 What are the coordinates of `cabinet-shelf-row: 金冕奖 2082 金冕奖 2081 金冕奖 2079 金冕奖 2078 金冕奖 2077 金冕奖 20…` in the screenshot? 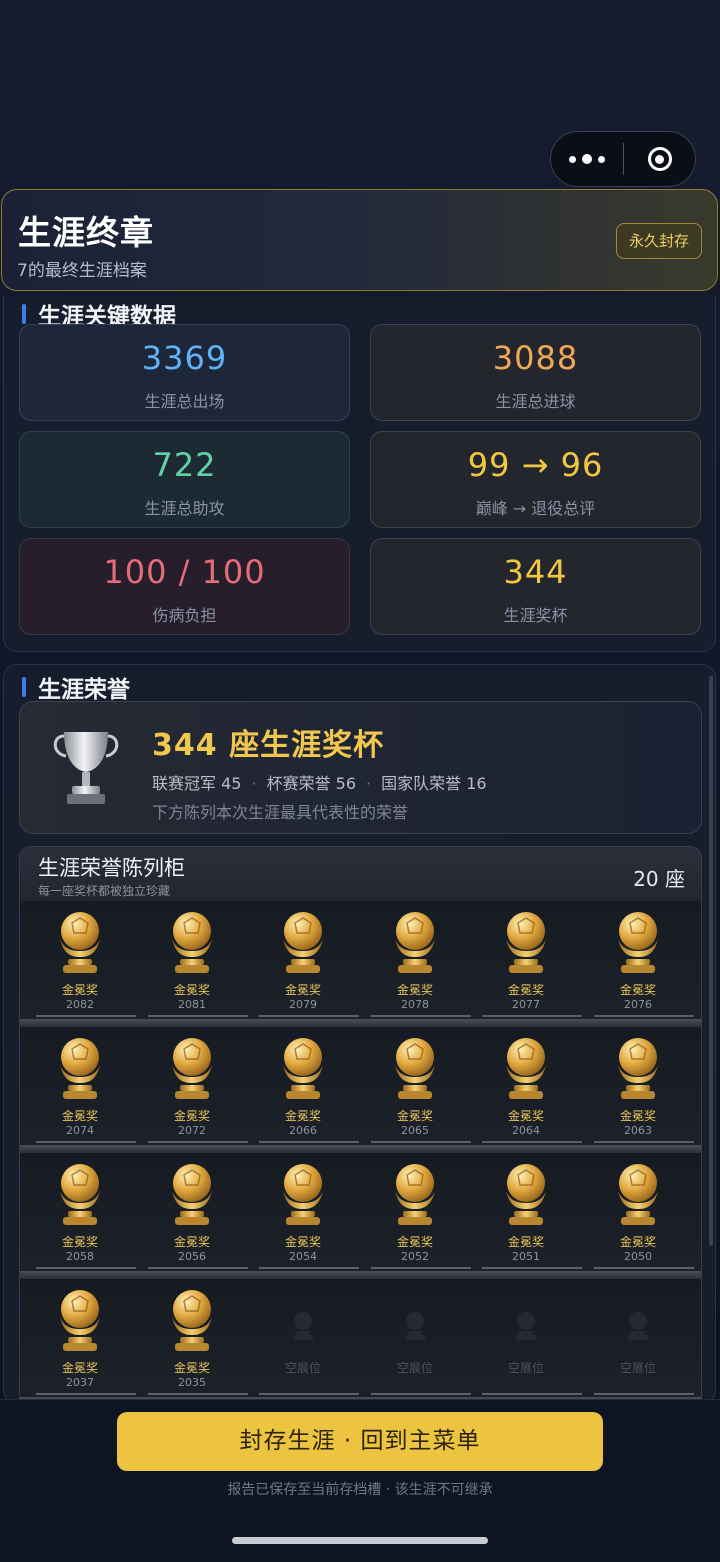 It's located at (360, 964).